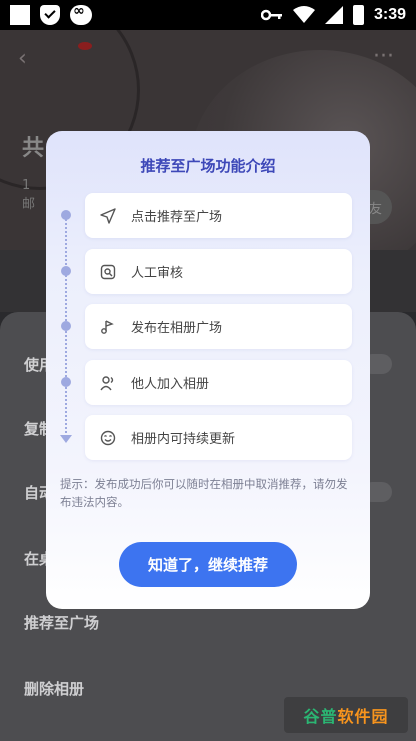 The image size is (416, 741). Describe the element at coordinates (208, 564) in the screenshot. I see `confirm-button: 知道了，继续推荐` at that location.